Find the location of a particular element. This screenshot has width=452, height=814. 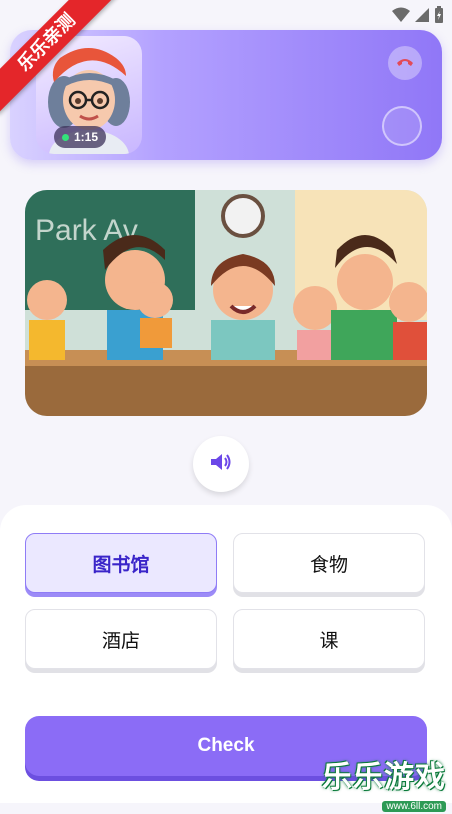

option-label: 课 is located at coordinates (329, 640).